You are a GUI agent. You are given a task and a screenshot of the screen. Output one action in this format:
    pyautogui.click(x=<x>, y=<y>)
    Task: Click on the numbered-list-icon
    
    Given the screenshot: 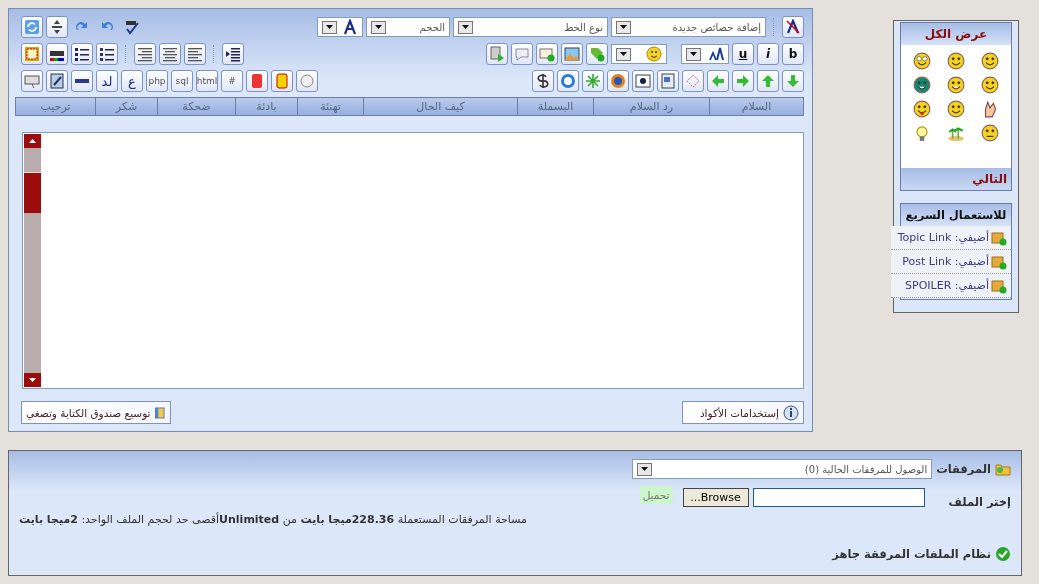 What is the action you would take?
    pyautogui.click(x=107, y=54)
    